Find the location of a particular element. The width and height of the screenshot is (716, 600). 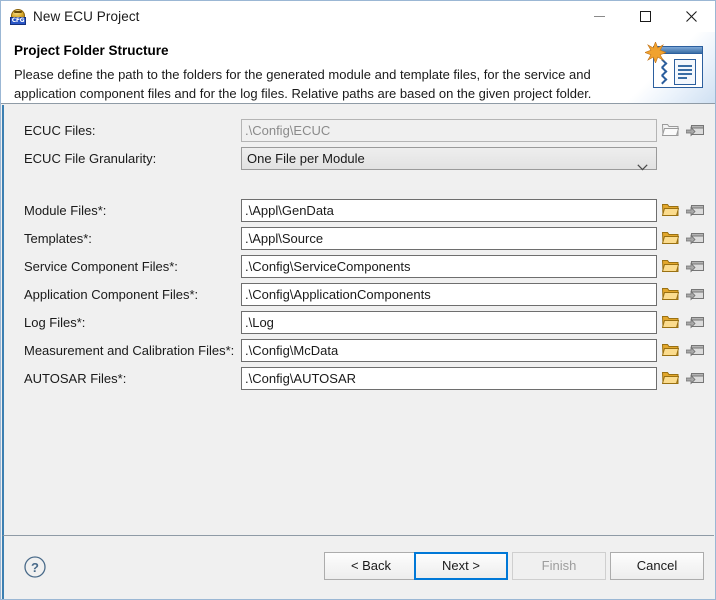

minimize-icon is located at coordinates (599, 16).